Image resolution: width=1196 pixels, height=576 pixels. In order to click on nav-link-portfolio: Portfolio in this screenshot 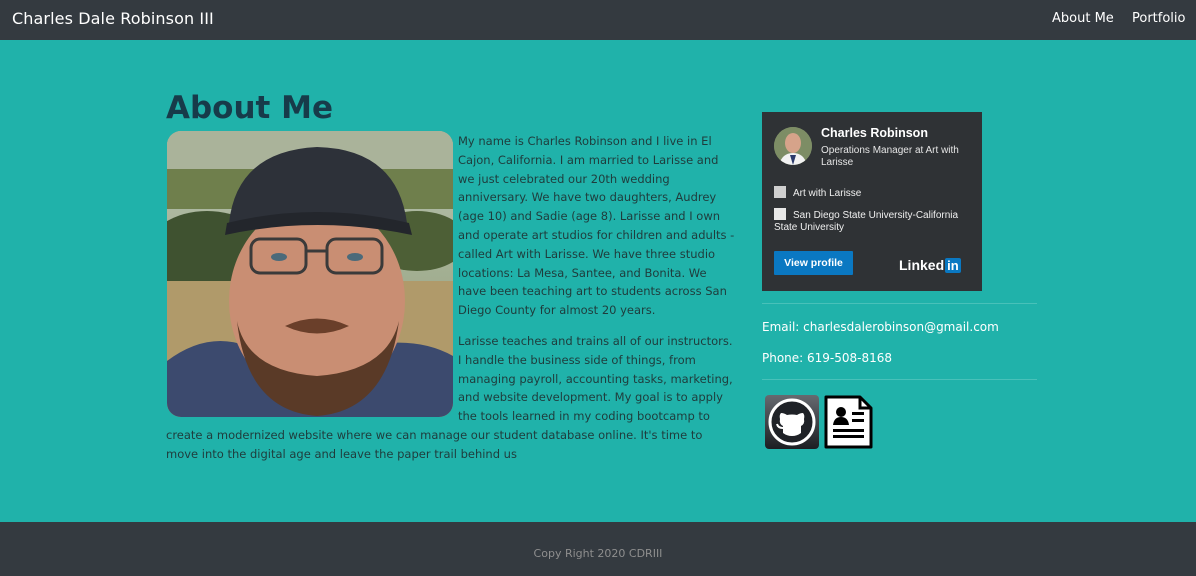, I will do `click(1158, 18)`.